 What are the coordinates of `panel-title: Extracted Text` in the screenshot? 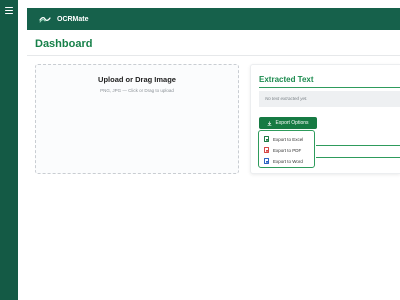 It's located at (286, 79).